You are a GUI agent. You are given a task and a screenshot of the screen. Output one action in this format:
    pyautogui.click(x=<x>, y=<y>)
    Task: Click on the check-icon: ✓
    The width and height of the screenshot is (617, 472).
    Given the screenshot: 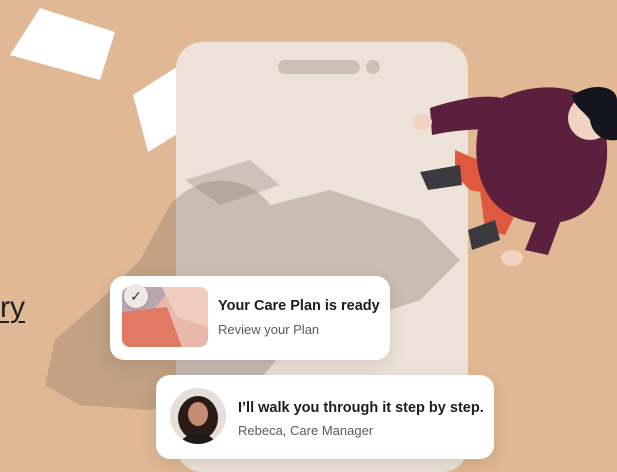 What is the action you would take?
    pyautogui.click(x=136, y=296)
    